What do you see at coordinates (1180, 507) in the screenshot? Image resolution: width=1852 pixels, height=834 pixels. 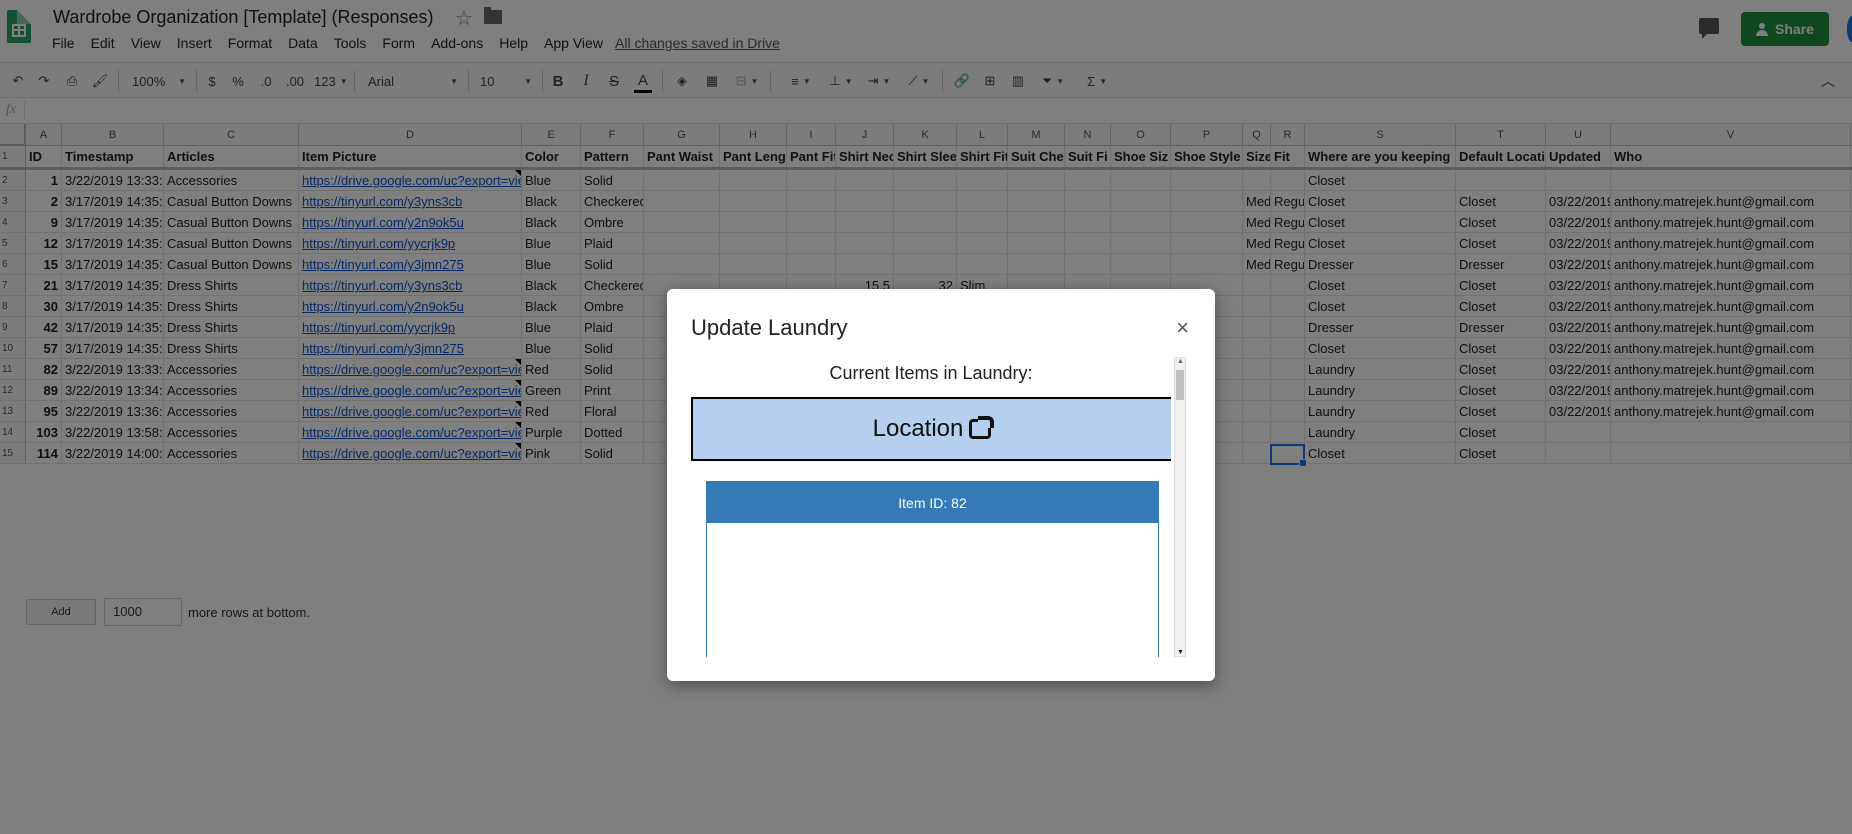 I see `dialog-scrollbar: ▲ ▼` at bounding box center [1180, 507].